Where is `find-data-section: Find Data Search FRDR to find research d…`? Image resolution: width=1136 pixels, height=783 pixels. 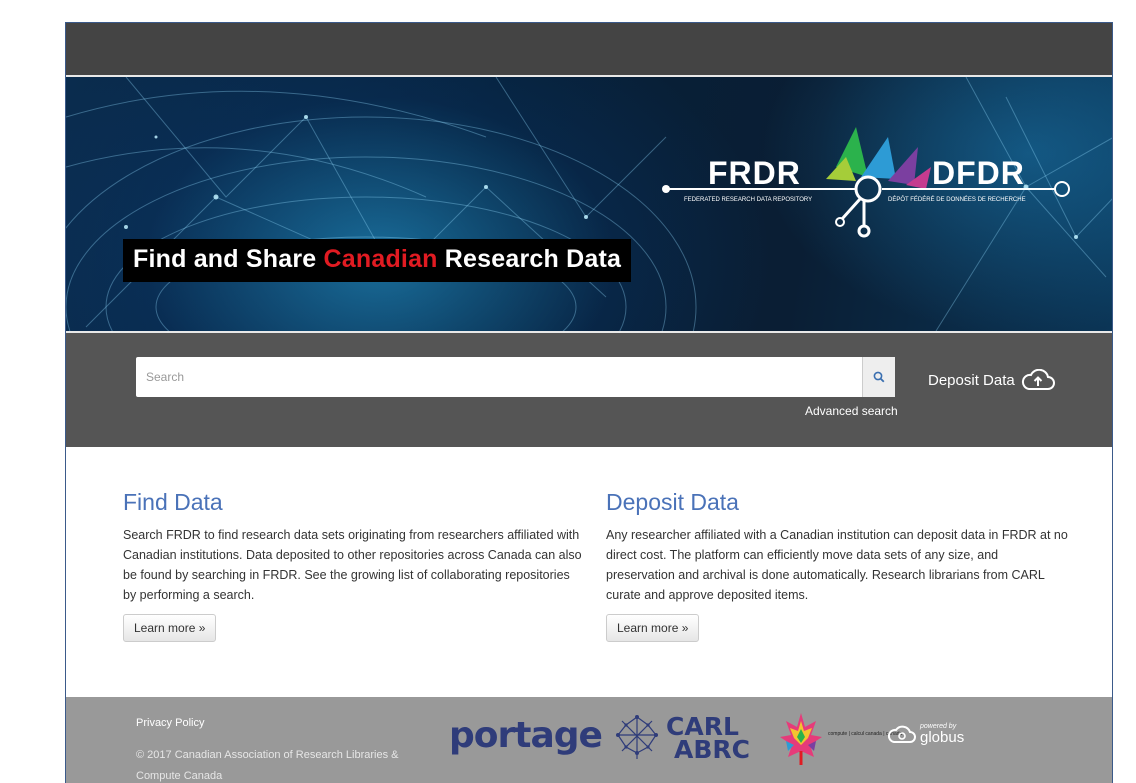
find-data-section: Find Data Search FRDR to find research d… is located at coordinates (354, 565).